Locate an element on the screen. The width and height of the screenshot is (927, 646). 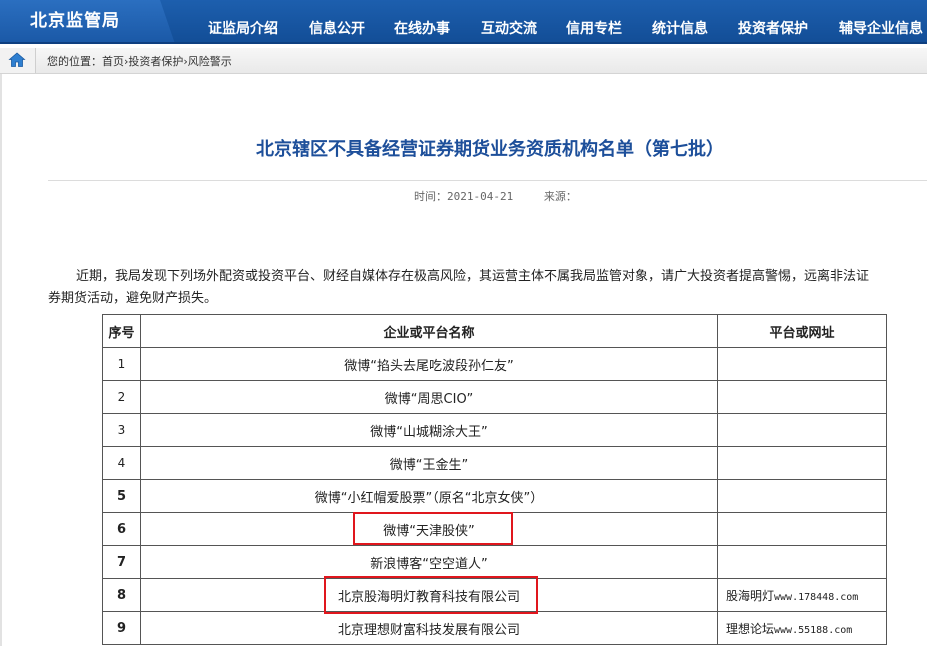
site-name: 股海明灯 is located at coordinates (750, 595).